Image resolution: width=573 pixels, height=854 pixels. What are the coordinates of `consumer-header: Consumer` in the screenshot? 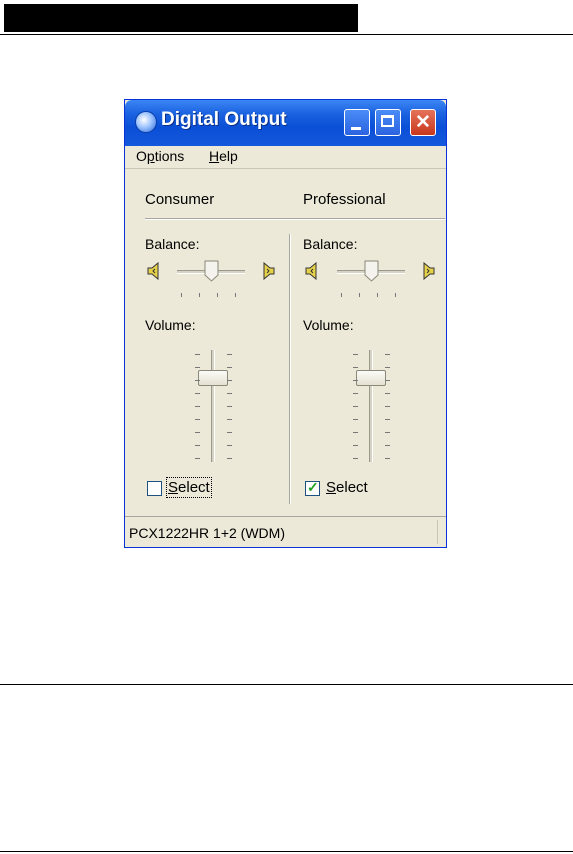 It's located at (180, 199).